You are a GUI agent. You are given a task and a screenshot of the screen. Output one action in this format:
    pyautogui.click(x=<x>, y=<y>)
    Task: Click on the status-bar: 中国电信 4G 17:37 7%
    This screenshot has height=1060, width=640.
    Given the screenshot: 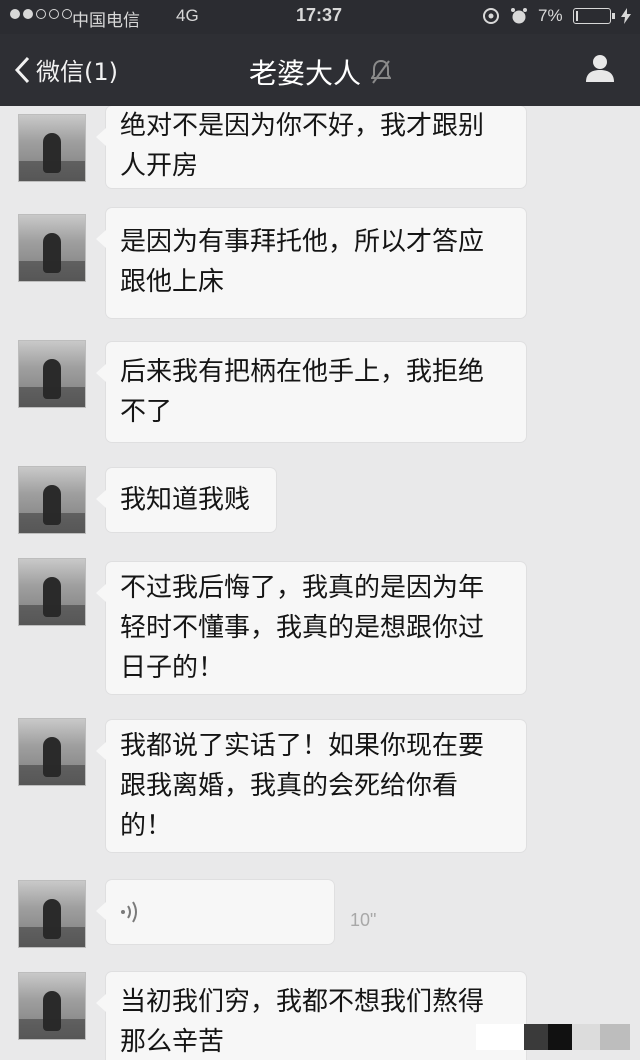 What is the action you would take?
    pyautogui.click(x=320, y=17)
    